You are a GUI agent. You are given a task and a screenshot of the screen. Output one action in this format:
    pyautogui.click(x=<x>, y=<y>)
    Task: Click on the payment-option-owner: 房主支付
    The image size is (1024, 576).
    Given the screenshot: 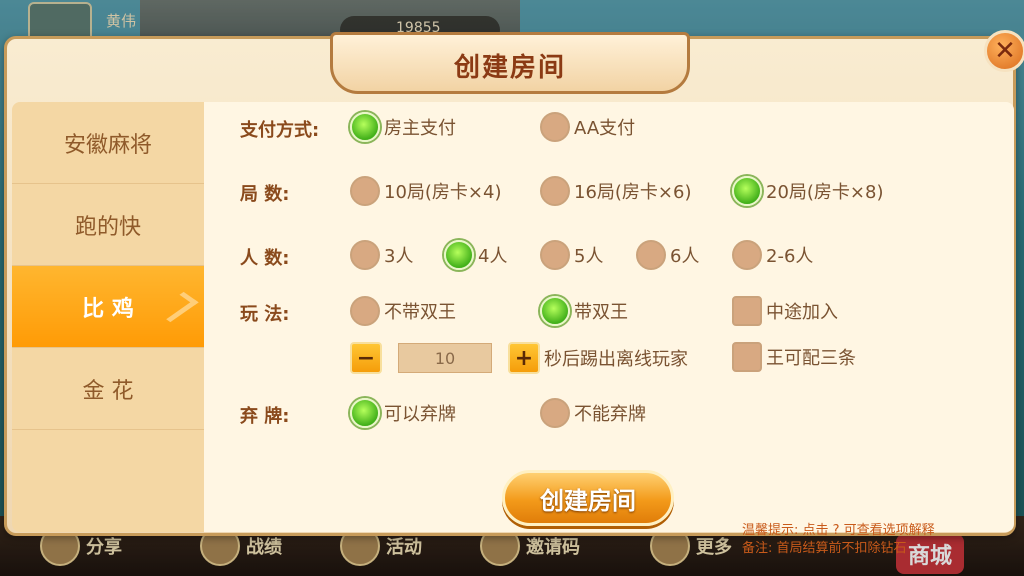 What is the action you would take?
    pyautogui.click(x=403, y=127)
    